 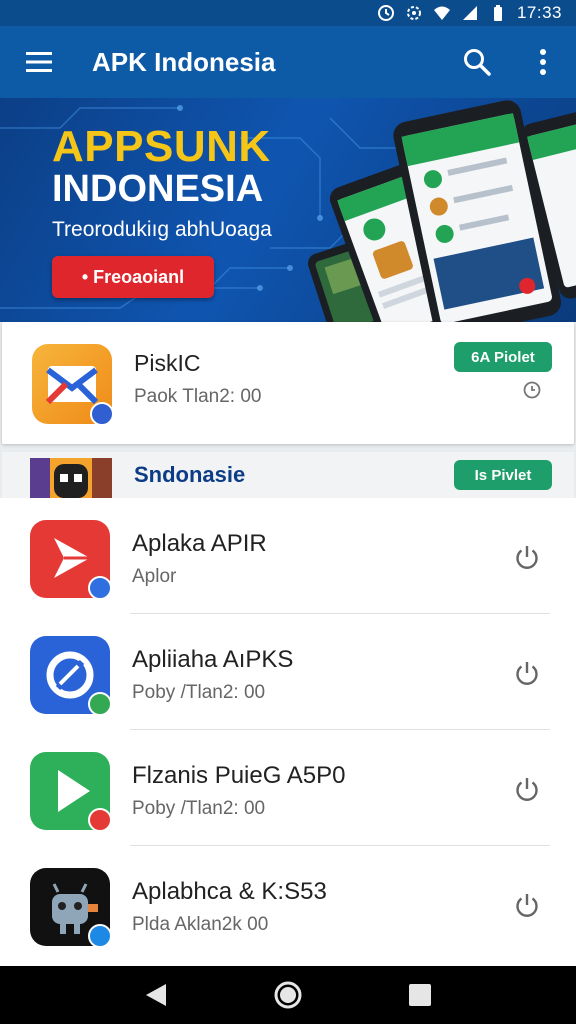 I want to click on back-button, so click(x=156, y=995).